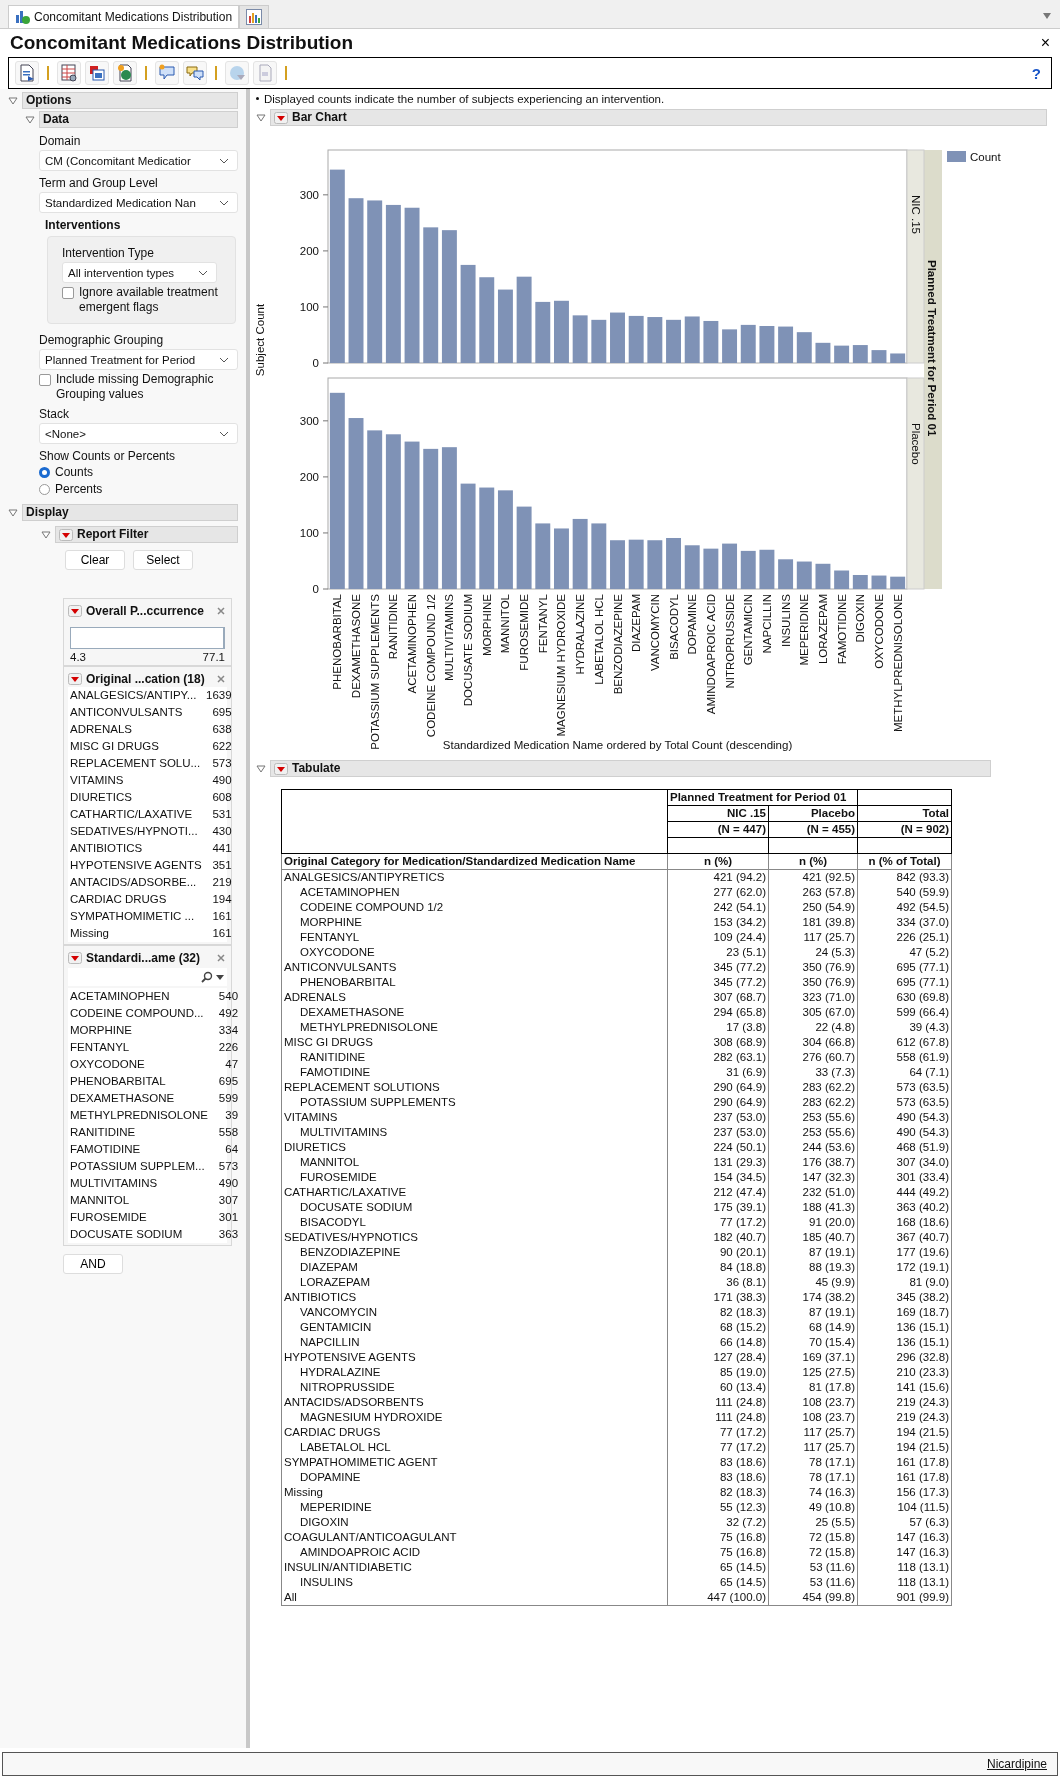  What do you see at coordinates (904, 907) in the screenshot?
I see `table-cell: 492 (54.5)` at bounding box center [904, 907].